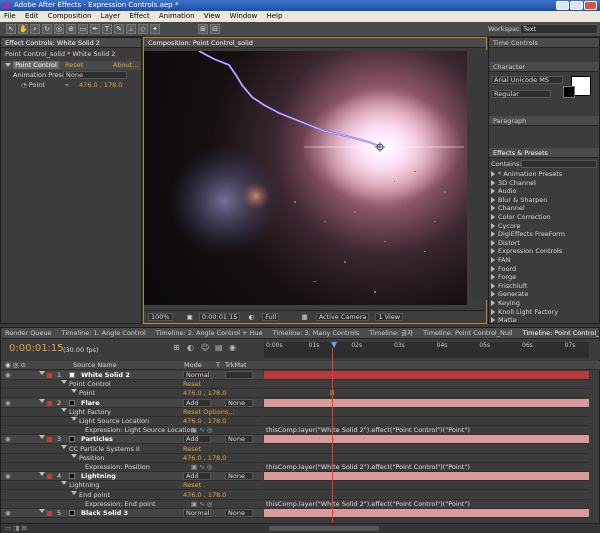 The height and width of the screenshot is (533, 600). What do you see at coordinates (544, 312) in the screenshot?
I see `effects-category-item: Knoll Light Factory` at bounding box center [544, 312].